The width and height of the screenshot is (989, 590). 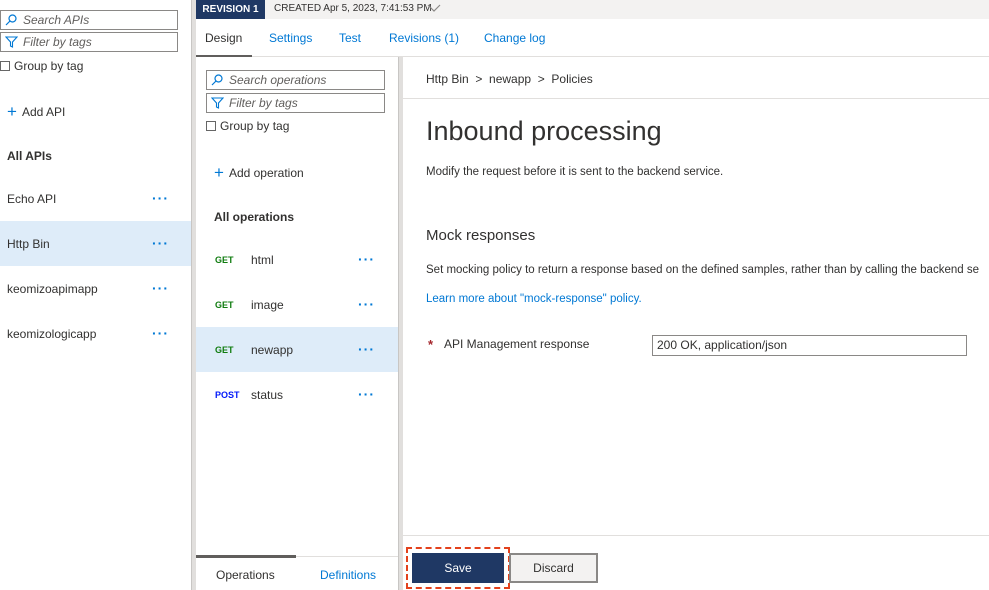 What do you see at coordinates (514, 38) in the screenshot?
I see `tab-change-log: Change log` at bounding box center [514, 38].